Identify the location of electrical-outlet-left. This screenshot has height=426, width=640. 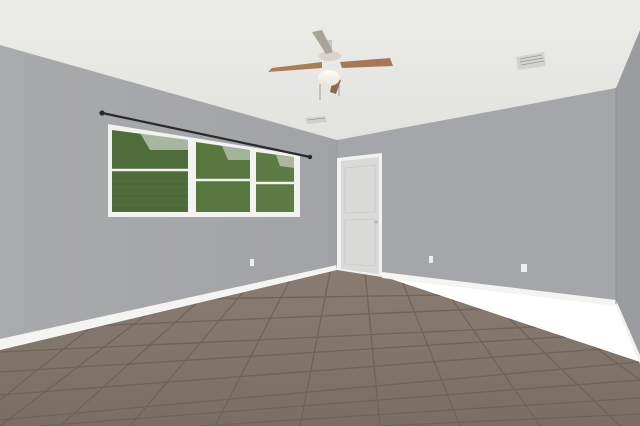
(252, 262).